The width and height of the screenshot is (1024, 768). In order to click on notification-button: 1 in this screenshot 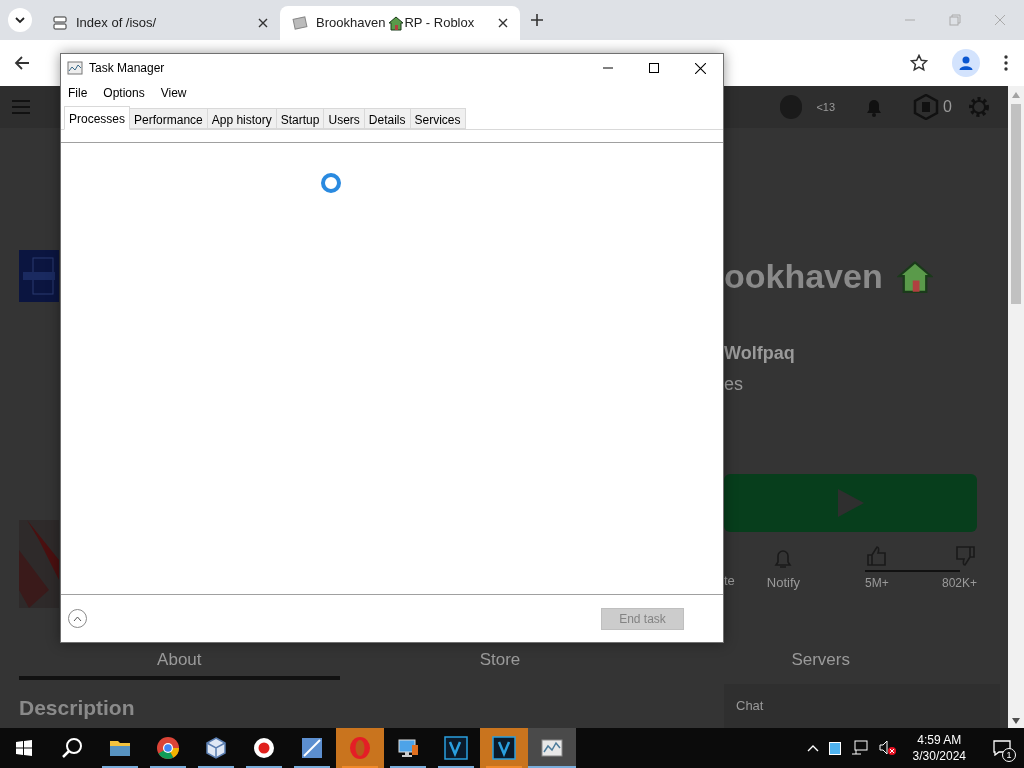, I will do `click(1002, 748)`.